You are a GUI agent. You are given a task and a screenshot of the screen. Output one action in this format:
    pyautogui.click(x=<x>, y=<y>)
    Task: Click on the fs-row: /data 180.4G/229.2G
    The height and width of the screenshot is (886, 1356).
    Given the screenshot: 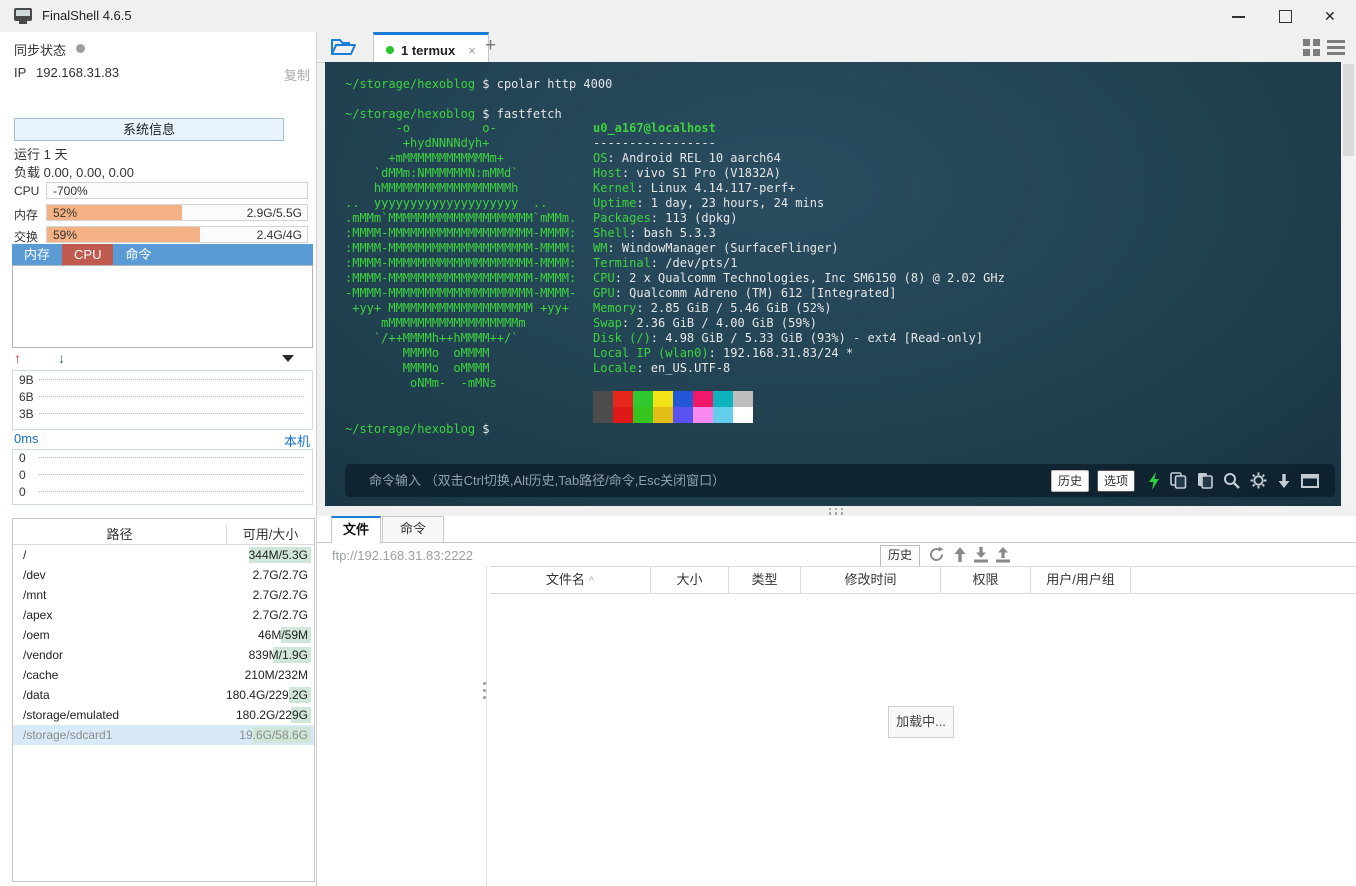 What is the action you would take?
    pyautogui.click(x=163, y=695)
    